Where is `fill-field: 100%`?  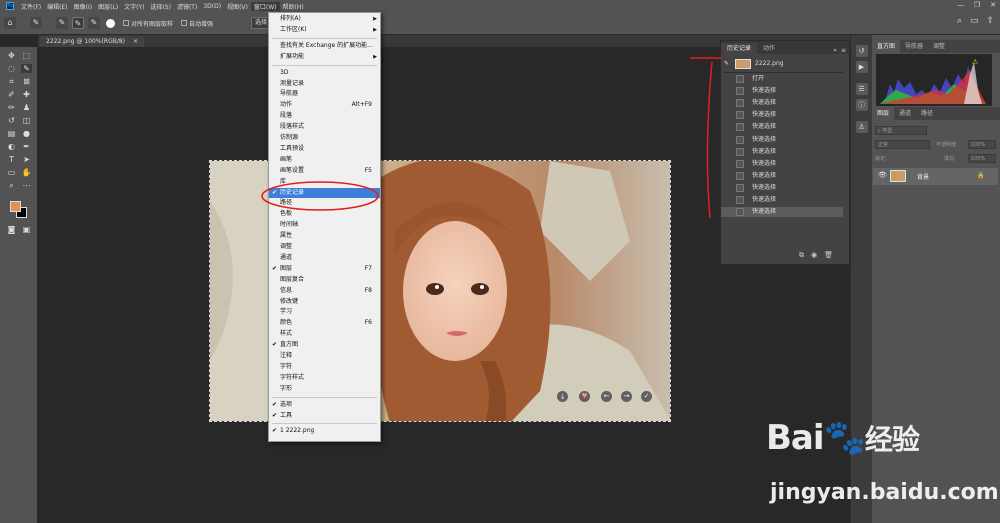 fill-field: 100% is located at coordinates (982, 158).